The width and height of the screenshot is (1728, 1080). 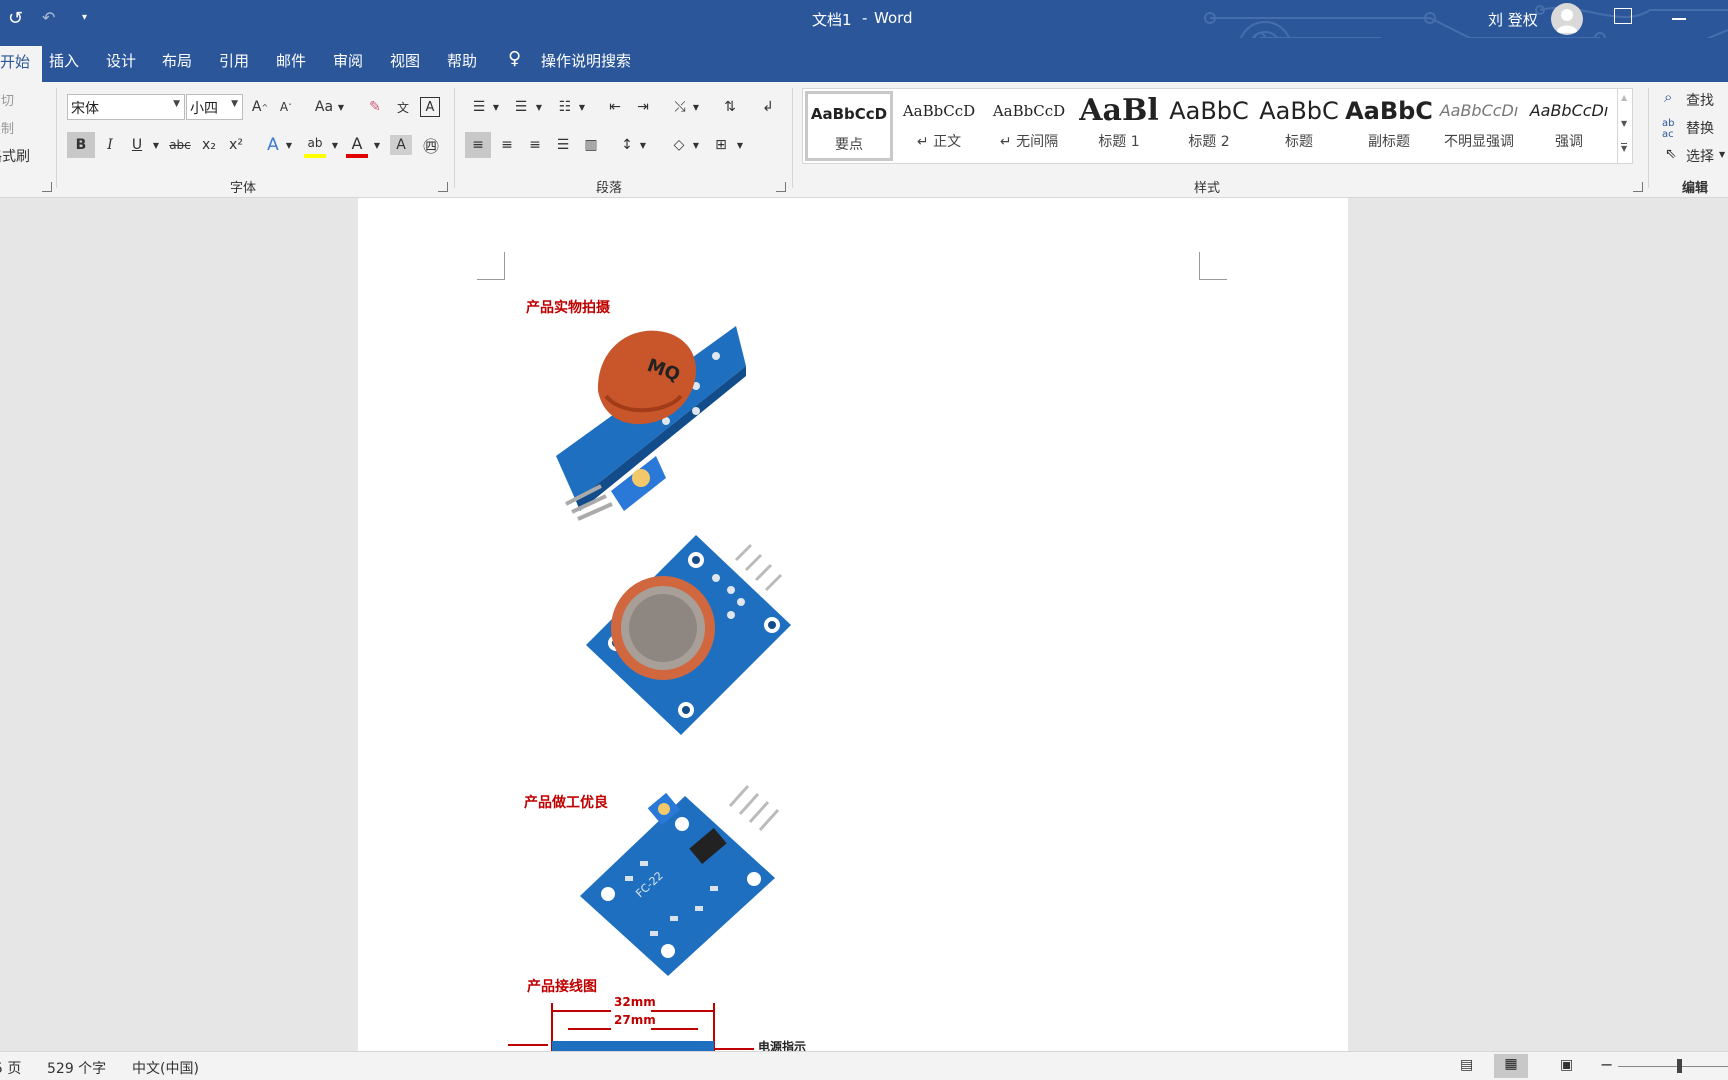 I want to click on avatar-icon, so click(x=1567, y=19).